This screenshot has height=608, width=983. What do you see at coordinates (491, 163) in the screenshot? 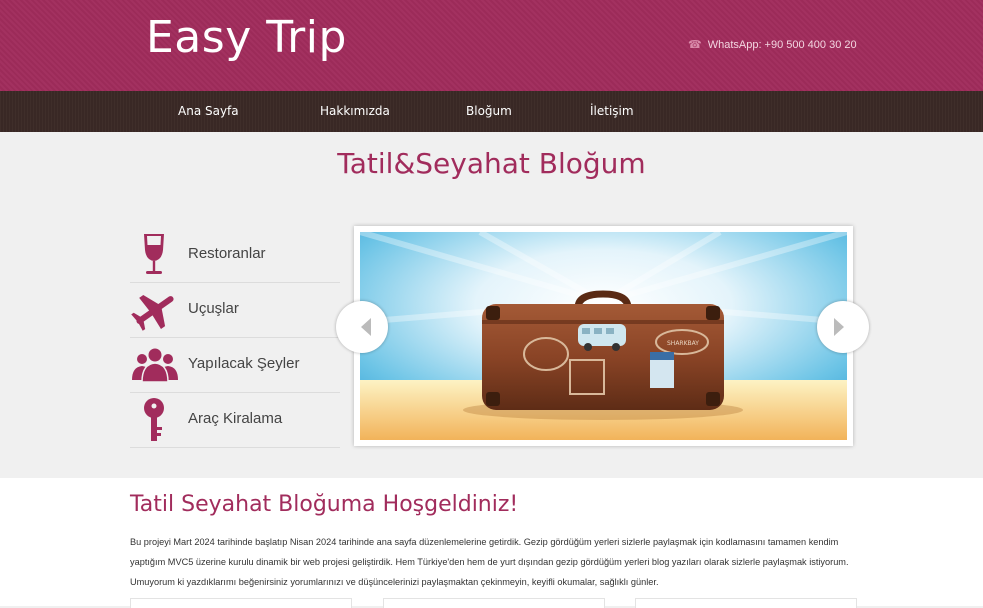
I see `hero-title: Tatil&Seyahat Bloğum` at bounding box center [491, 163].